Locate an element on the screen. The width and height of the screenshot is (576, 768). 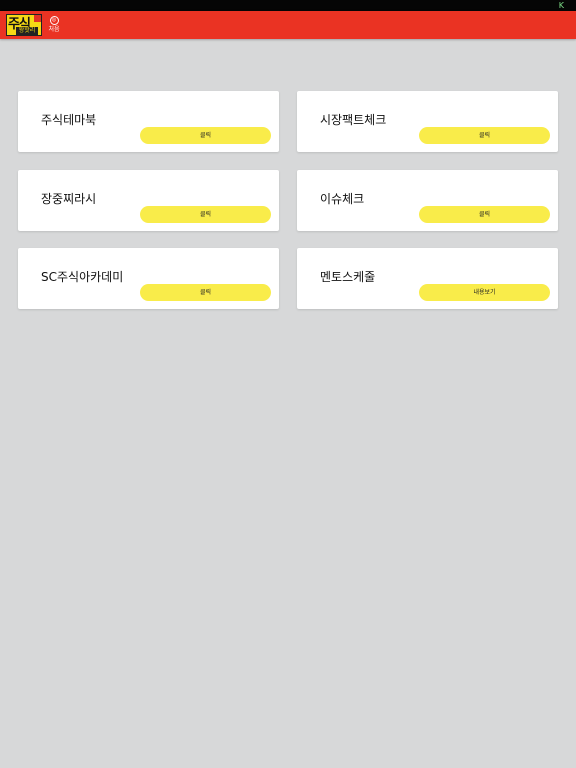
status-bar: K is located at coordinates (288, 5).